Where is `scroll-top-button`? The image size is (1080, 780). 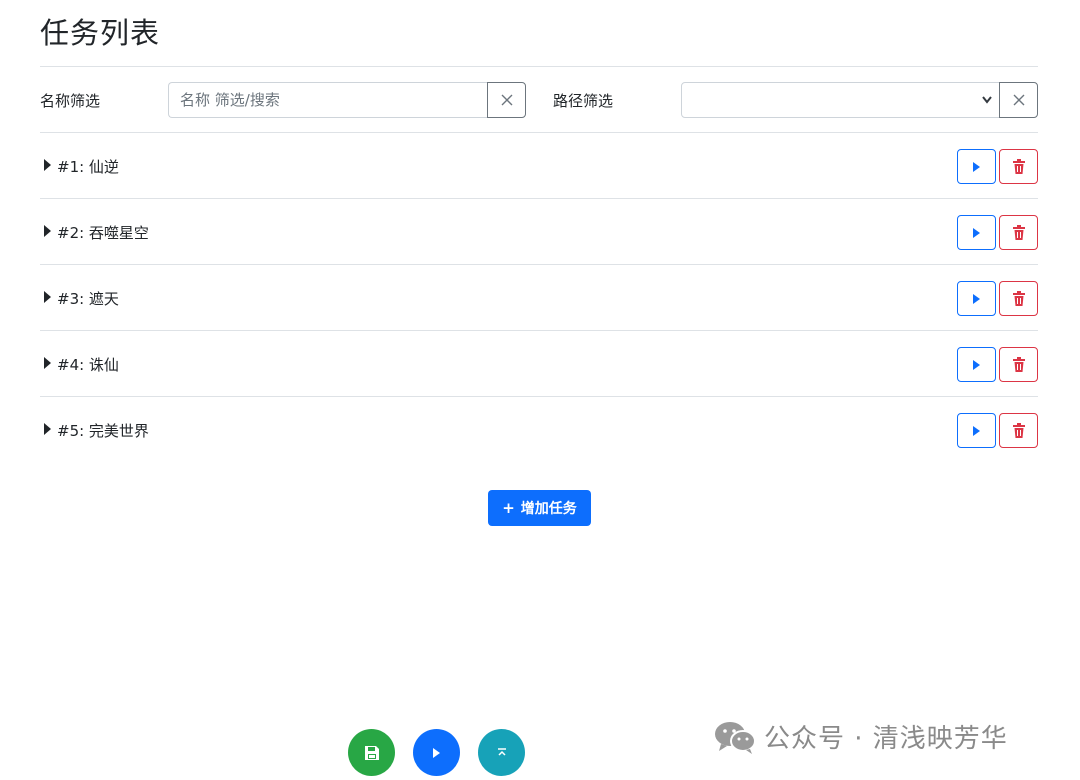 scroll-top-button is located at coordinates (501, 752).